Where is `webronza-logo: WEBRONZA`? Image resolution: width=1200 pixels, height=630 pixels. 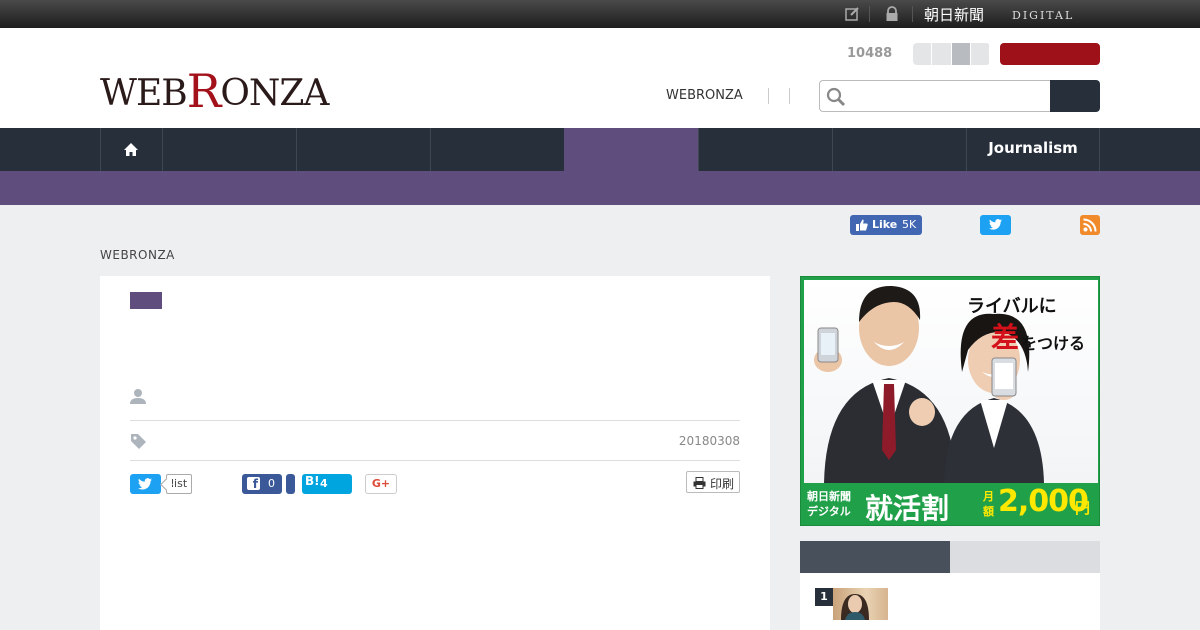 webronza-logo: WEBRONZA is located at coordinates (214, 90).